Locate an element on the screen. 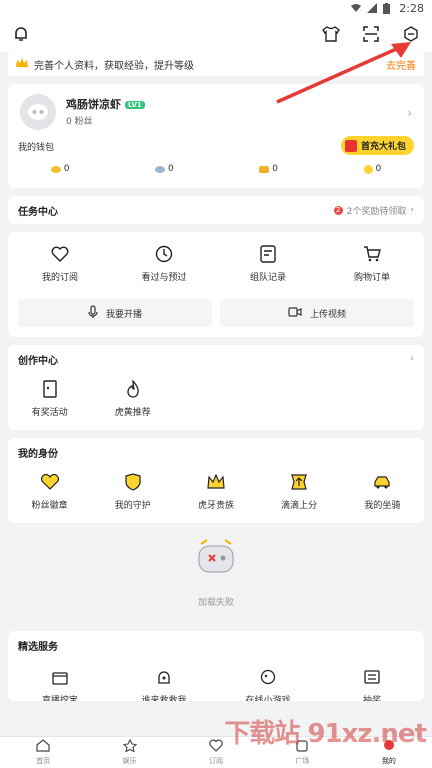 The width and height of the screenshot is (432, 768). gold-ticket-icon is located at coordinates (264, 169).